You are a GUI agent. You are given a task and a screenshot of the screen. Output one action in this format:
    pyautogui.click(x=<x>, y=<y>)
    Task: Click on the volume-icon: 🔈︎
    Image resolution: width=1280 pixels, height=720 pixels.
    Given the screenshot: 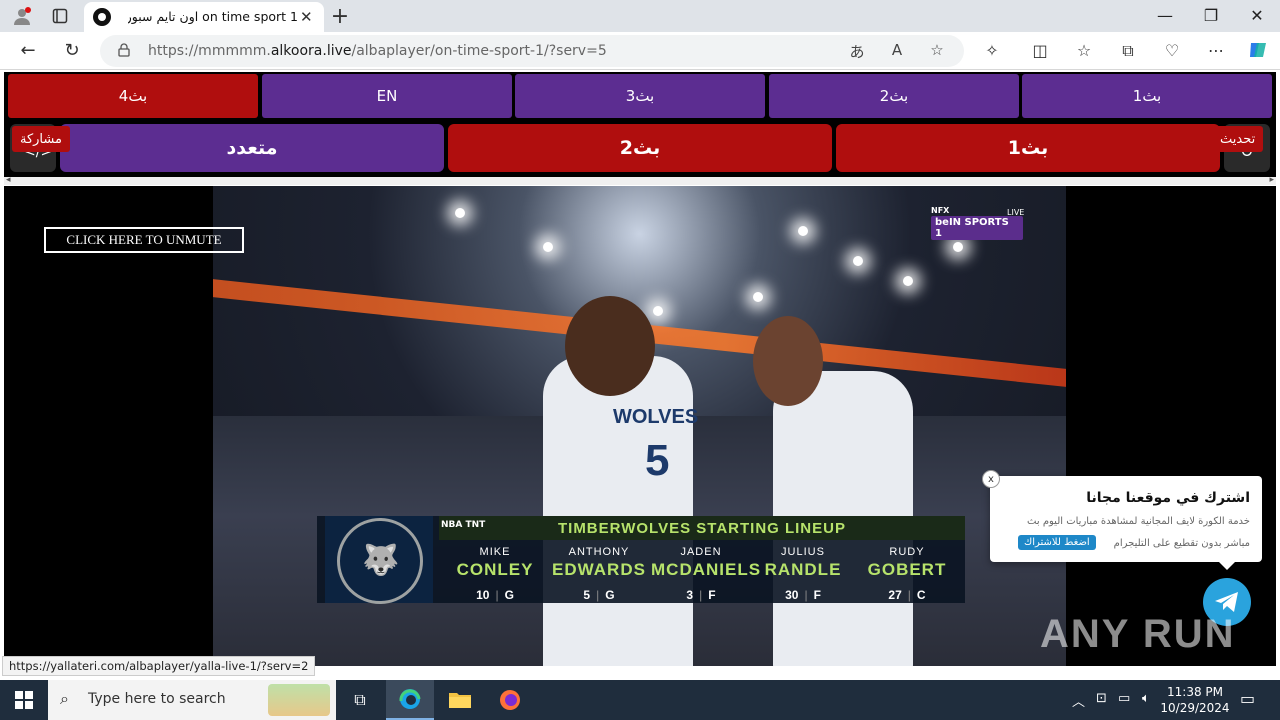 What is the action you would take?
    pyautogui.click(x=1146, y=698)
    